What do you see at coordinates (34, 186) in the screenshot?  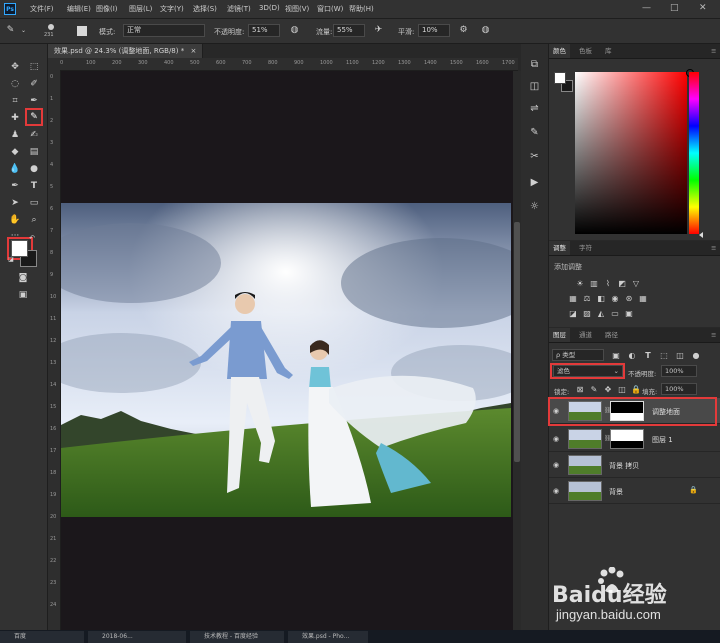 I see `type-tool-icon: T` at bounding box center [34, 186].